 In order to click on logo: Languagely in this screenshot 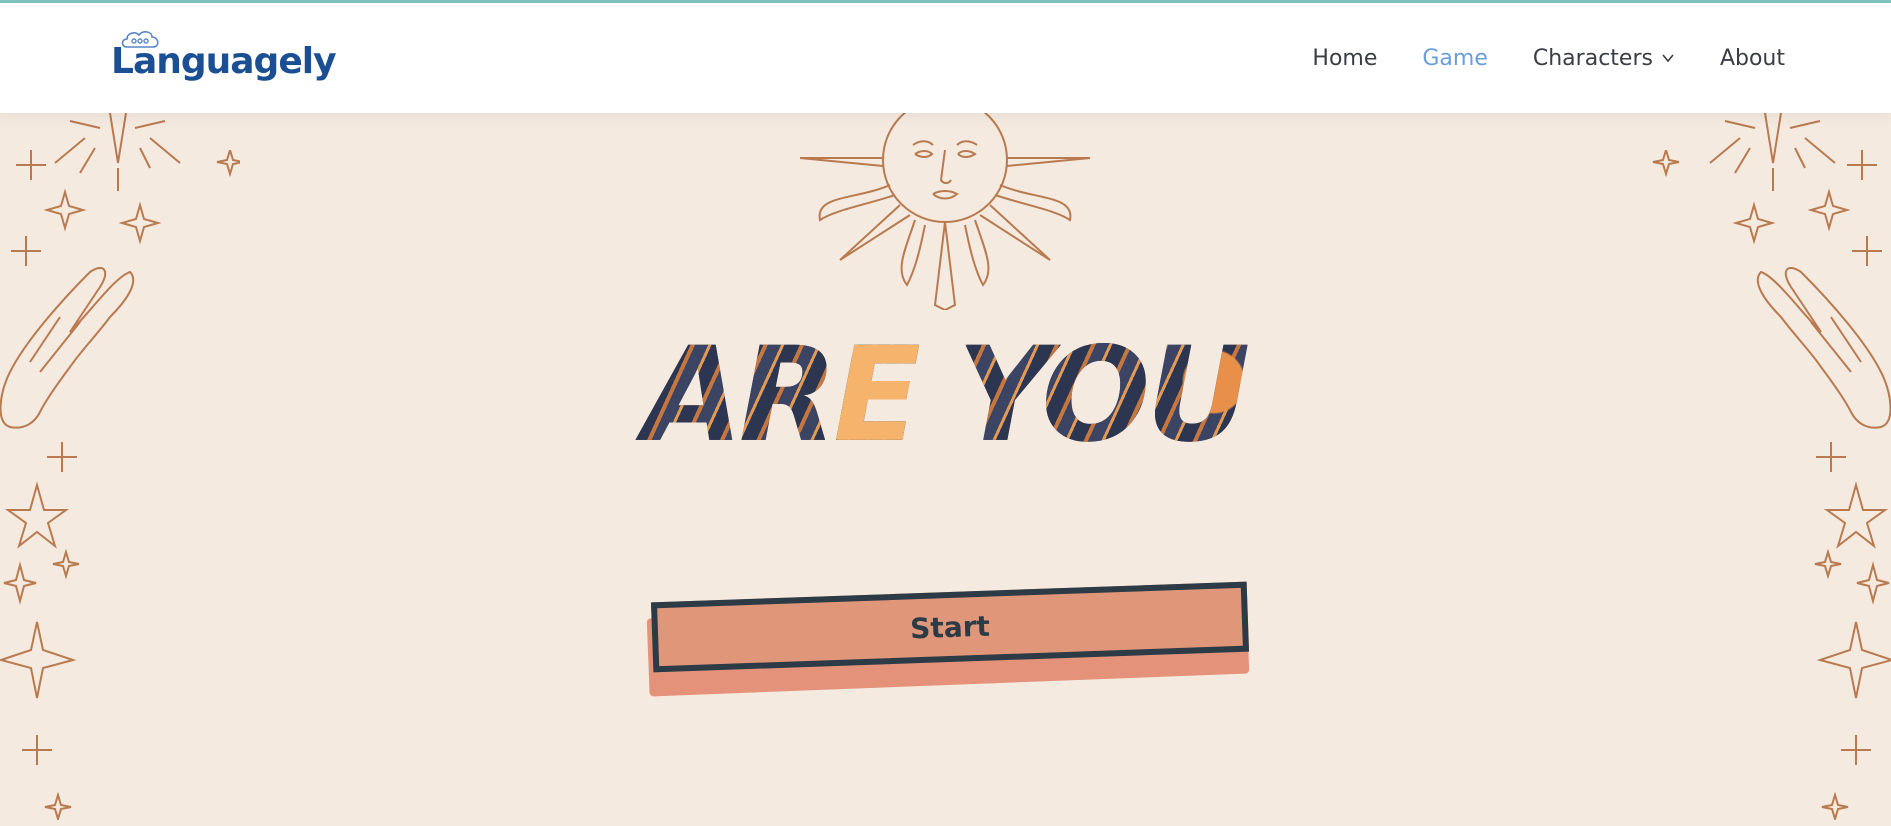, I will do `click(226, 59)`.